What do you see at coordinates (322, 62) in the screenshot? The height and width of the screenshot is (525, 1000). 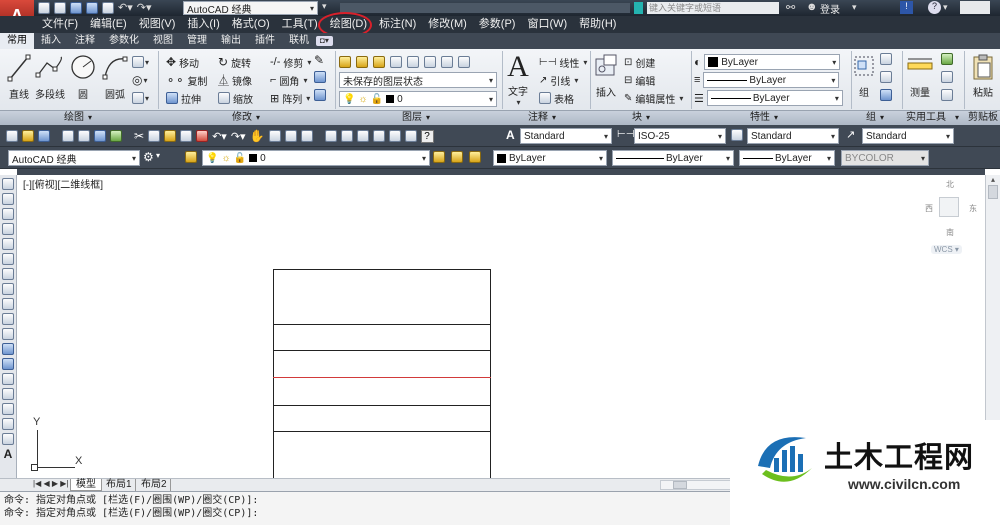 I see `erase-icon: ✎` at bounding box center [322, 62].